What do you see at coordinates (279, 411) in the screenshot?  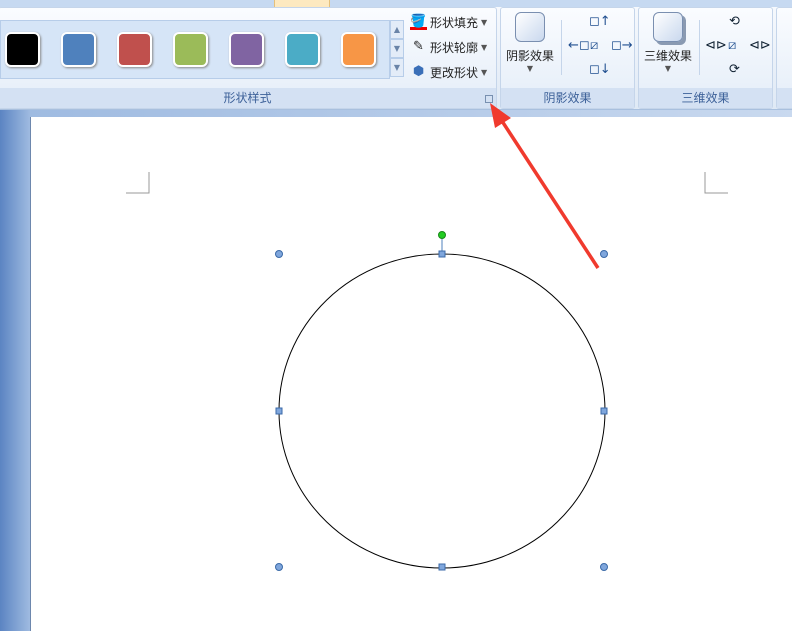 I see `resize-handle-left` at bounding box center [279, 411].